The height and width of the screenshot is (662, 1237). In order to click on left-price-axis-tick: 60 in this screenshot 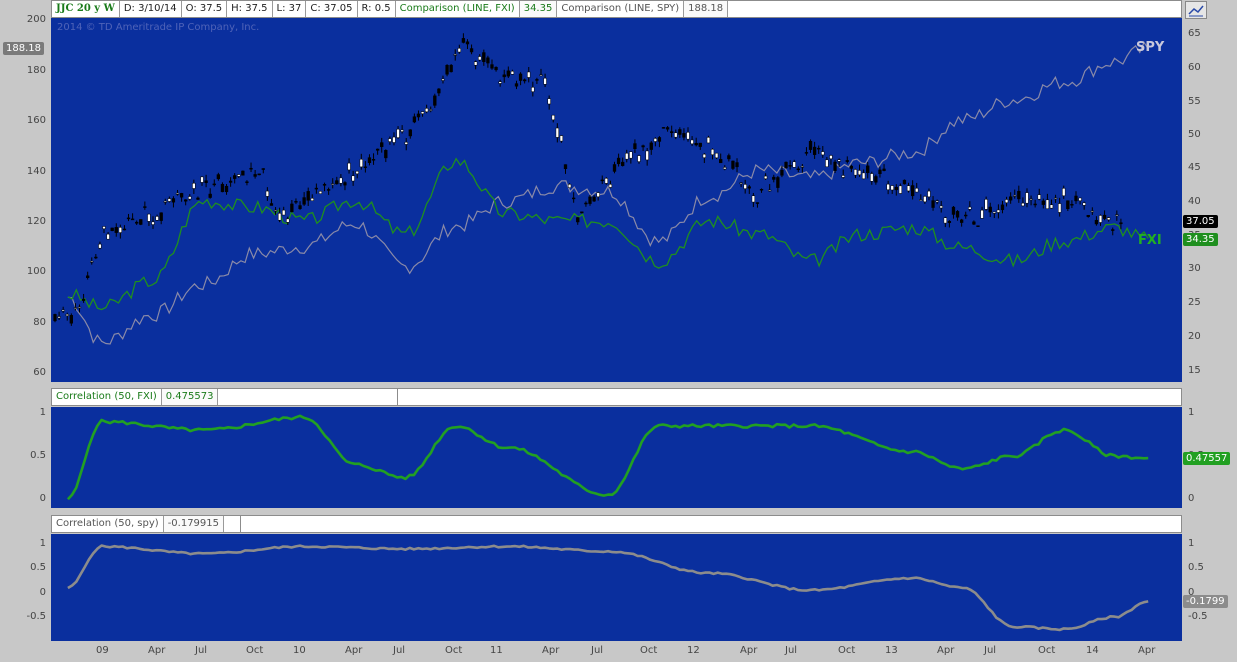, I will do `click(39, 372)`.